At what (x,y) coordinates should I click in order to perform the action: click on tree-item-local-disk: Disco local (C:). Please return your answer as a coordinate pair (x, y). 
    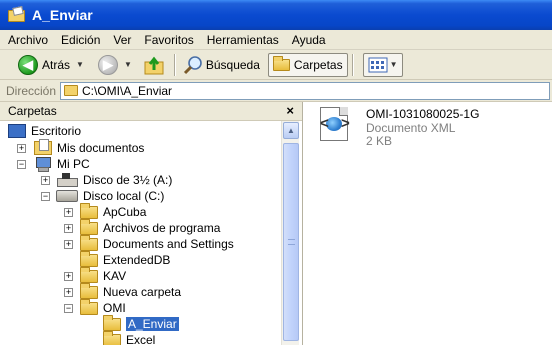
    Looking at the image, I should click on (110, 196).